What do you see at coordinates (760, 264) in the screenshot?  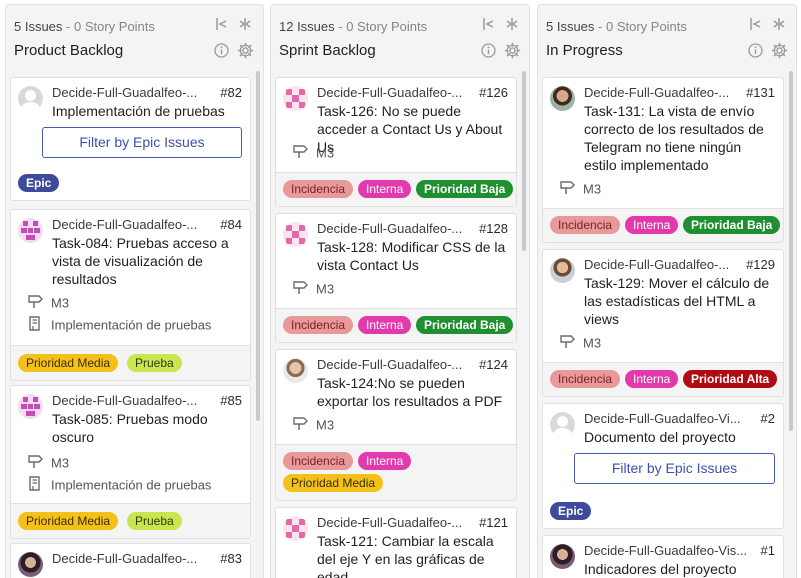 I see `issue-number: #129` at bounding box center [760, 264].